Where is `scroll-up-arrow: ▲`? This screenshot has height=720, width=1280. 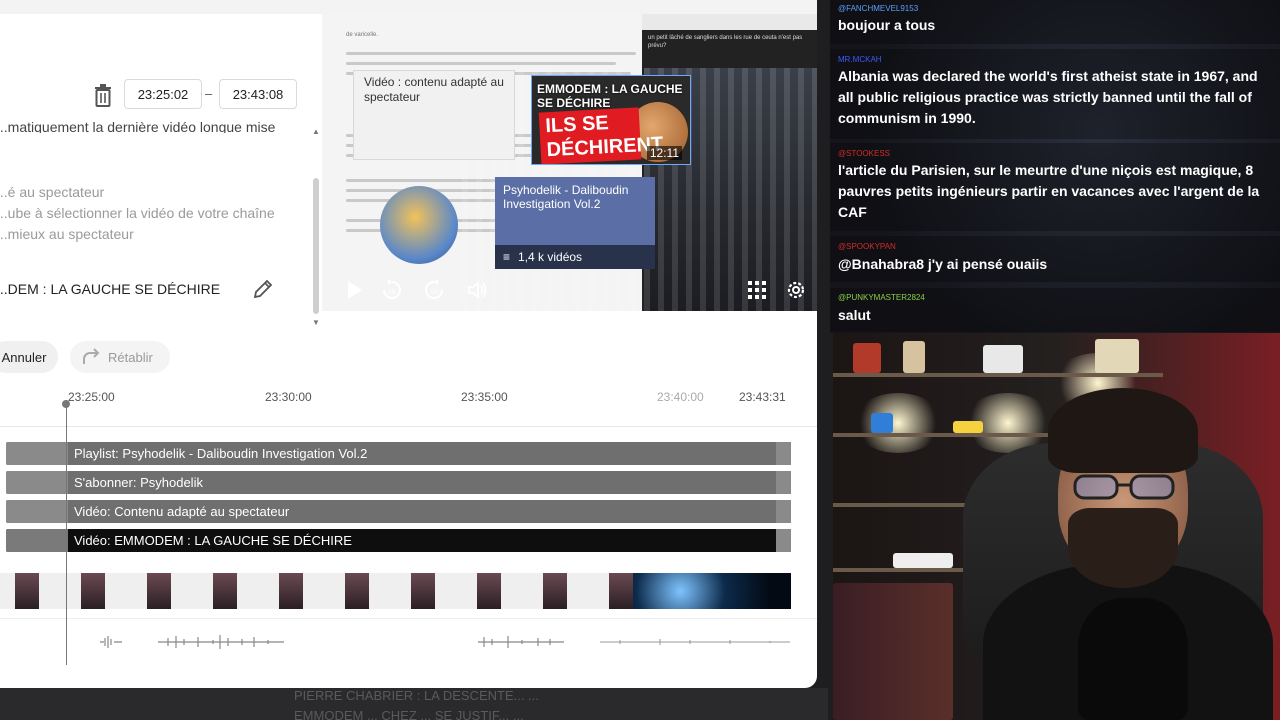
scroll-up-arrow: ▲ is located at coordinates (316, 131).